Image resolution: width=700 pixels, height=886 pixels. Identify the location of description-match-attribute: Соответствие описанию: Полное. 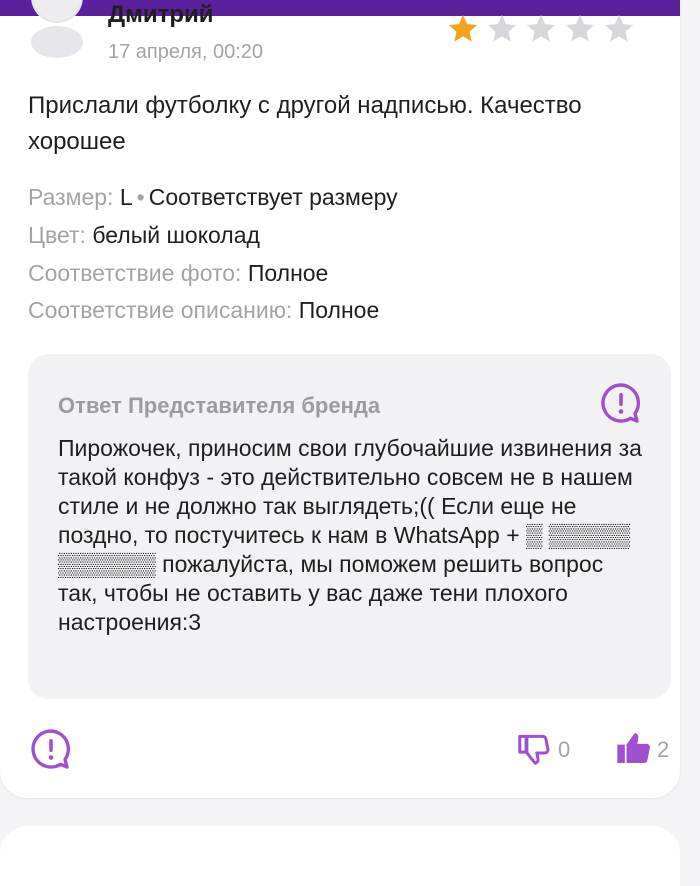
(203, 310).